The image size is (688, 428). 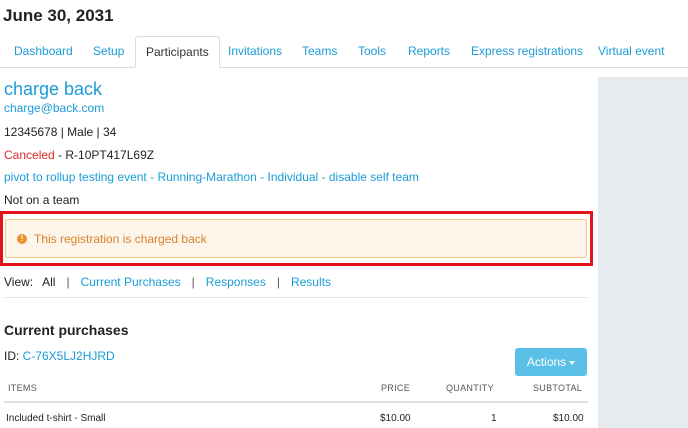 What do you see at coordinates (56, 418) in the screenshot?
I see `cell-item: Included t-shirt - Small` at bounding box center [56, 418].